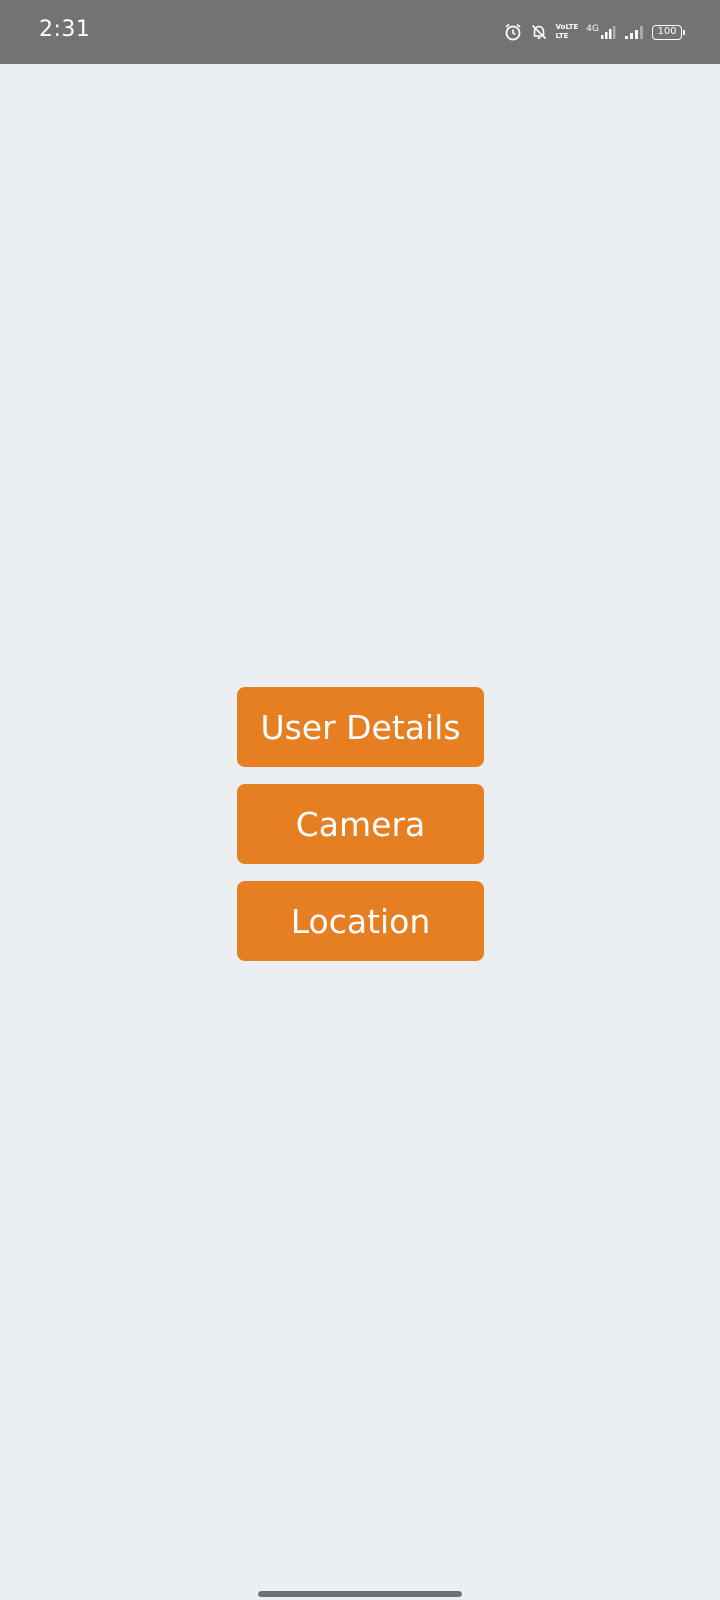 The height and width of the screenshot is (1600, 720). I want to click on battery-icon: 100, so click(668, 32).